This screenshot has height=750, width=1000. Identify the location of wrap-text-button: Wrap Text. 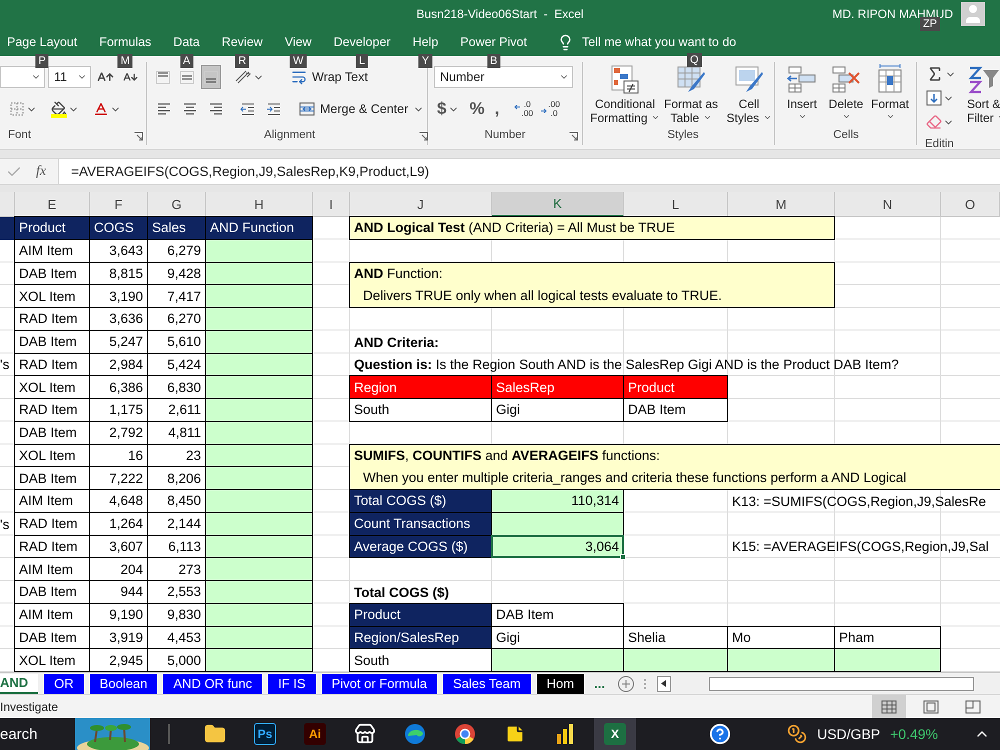
(329, 77).